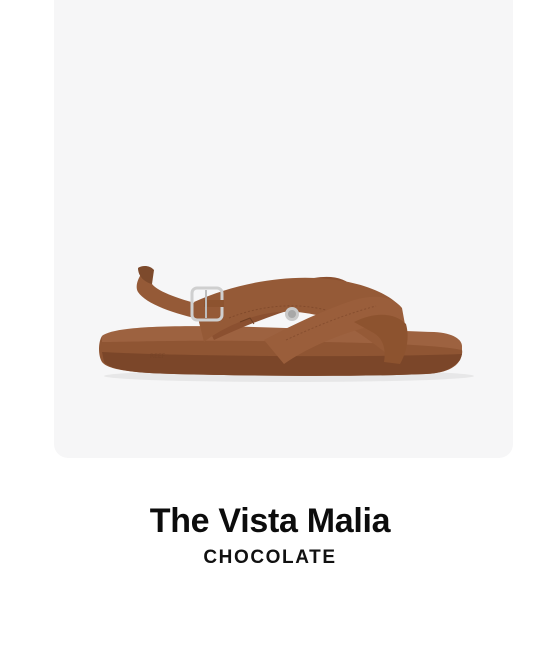 The width and height of the screenshot is (540, 665). Describe the element at coordinates (158, 356) in the screenshot. I see `svg-text: REEF` at that location.